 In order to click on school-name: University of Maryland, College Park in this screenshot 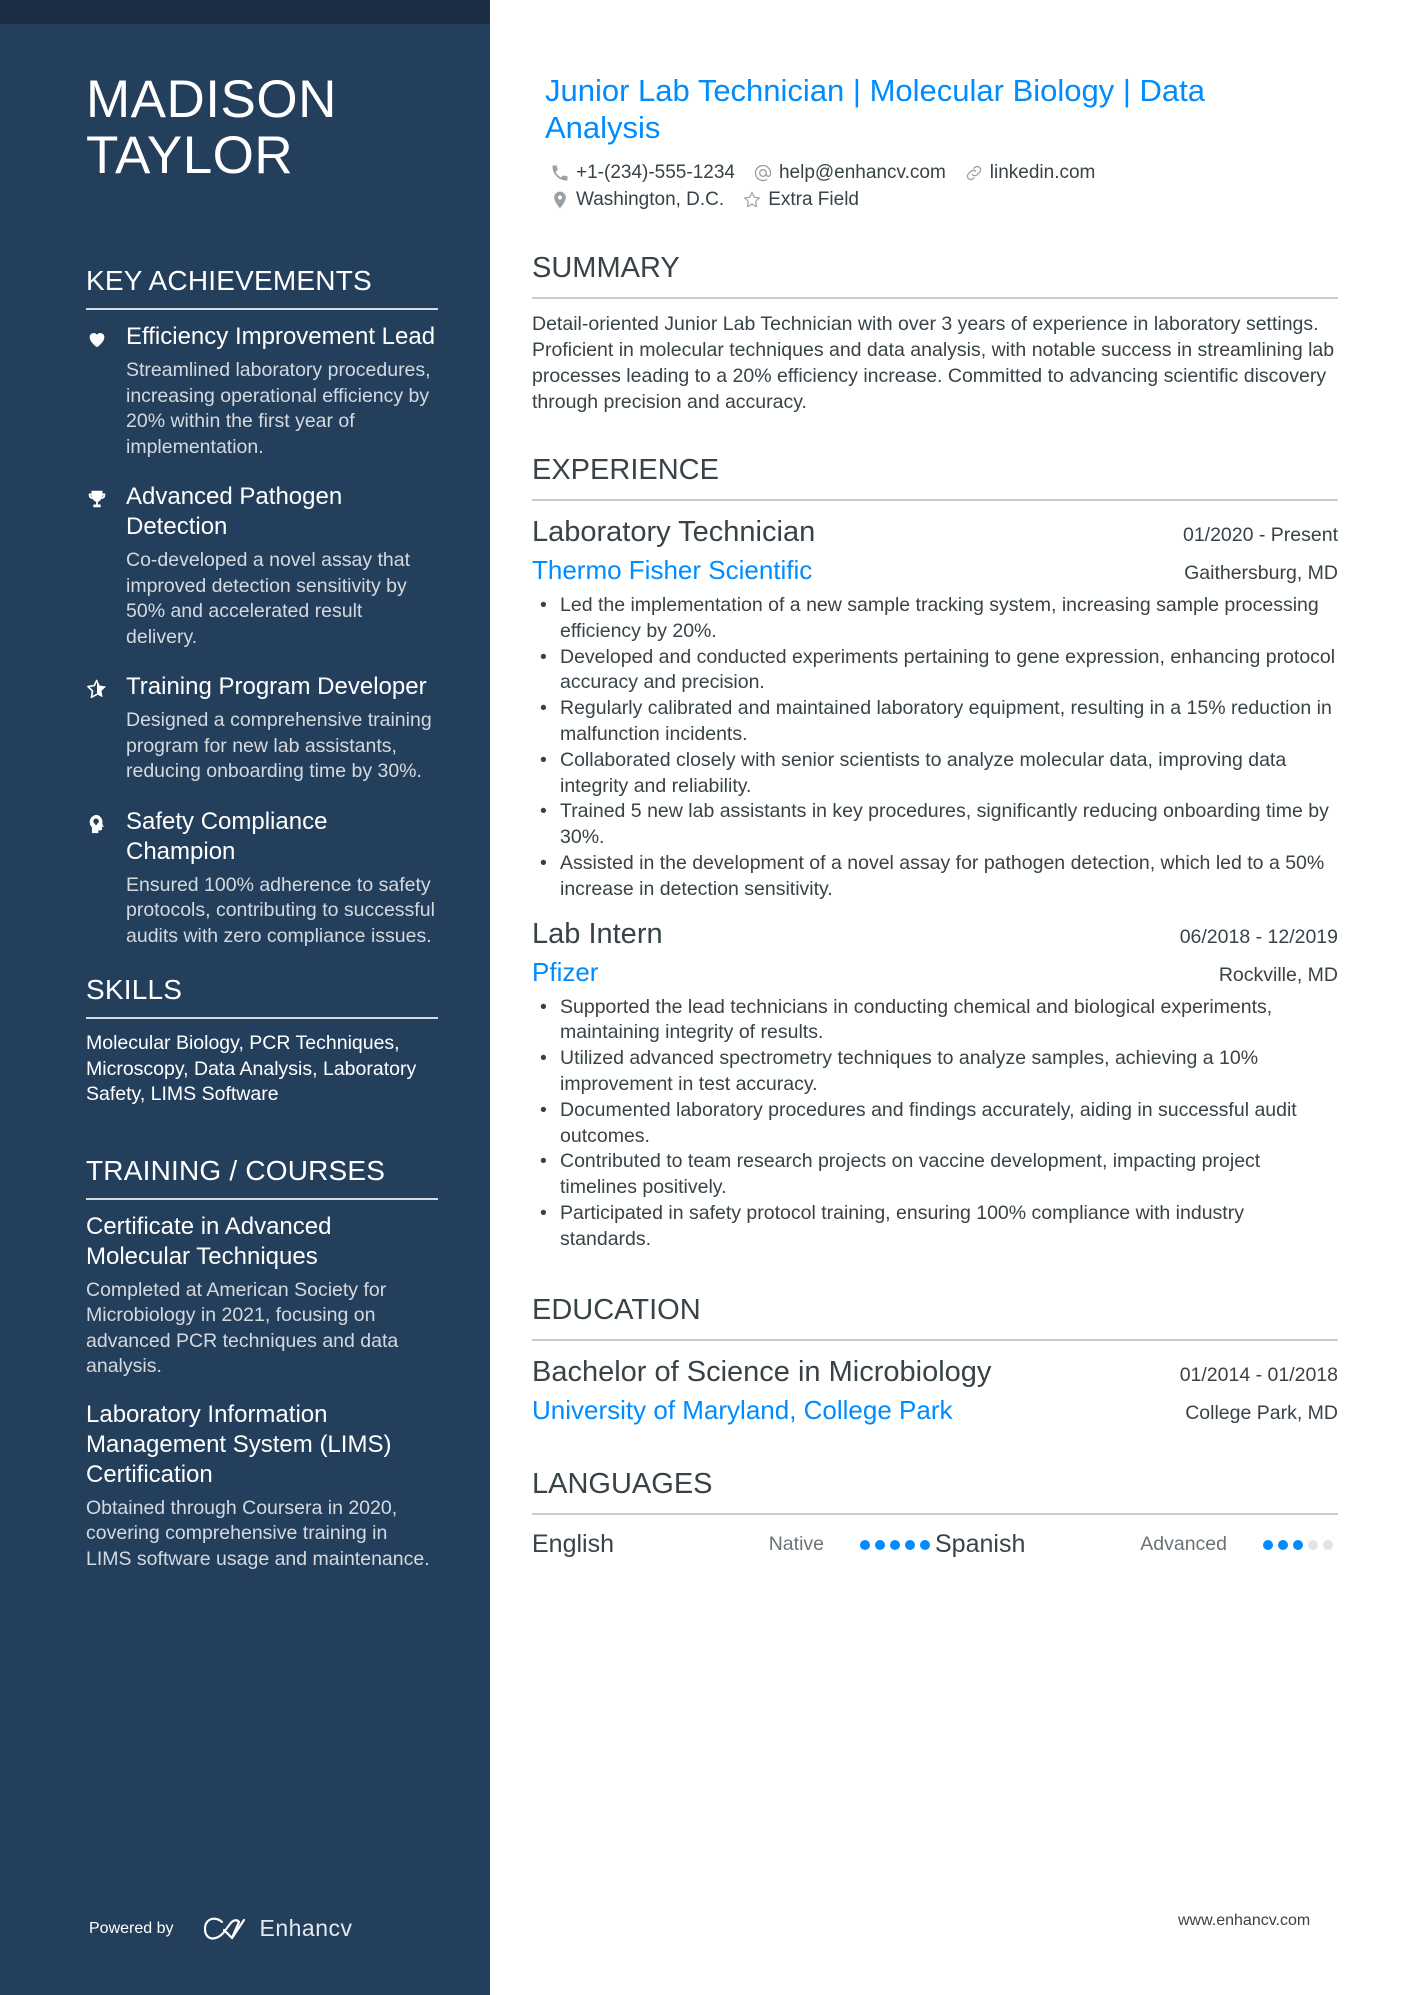, I will do `click(742, 1410)`.